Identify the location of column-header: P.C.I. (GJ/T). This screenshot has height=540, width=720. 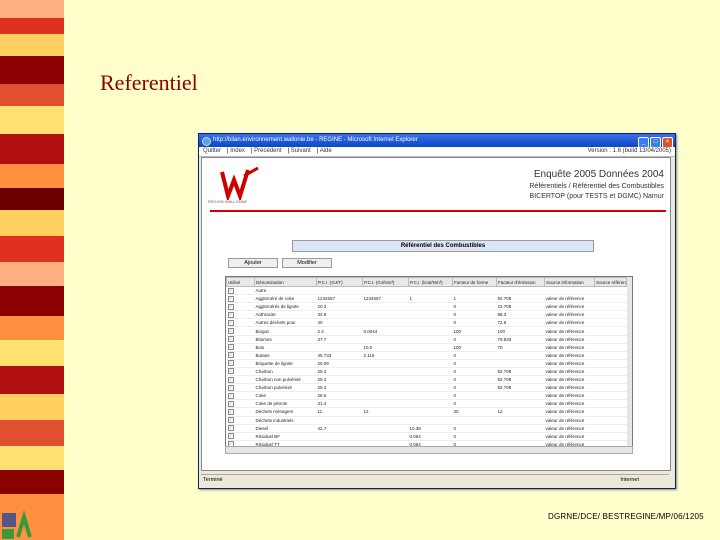
(339, 282).